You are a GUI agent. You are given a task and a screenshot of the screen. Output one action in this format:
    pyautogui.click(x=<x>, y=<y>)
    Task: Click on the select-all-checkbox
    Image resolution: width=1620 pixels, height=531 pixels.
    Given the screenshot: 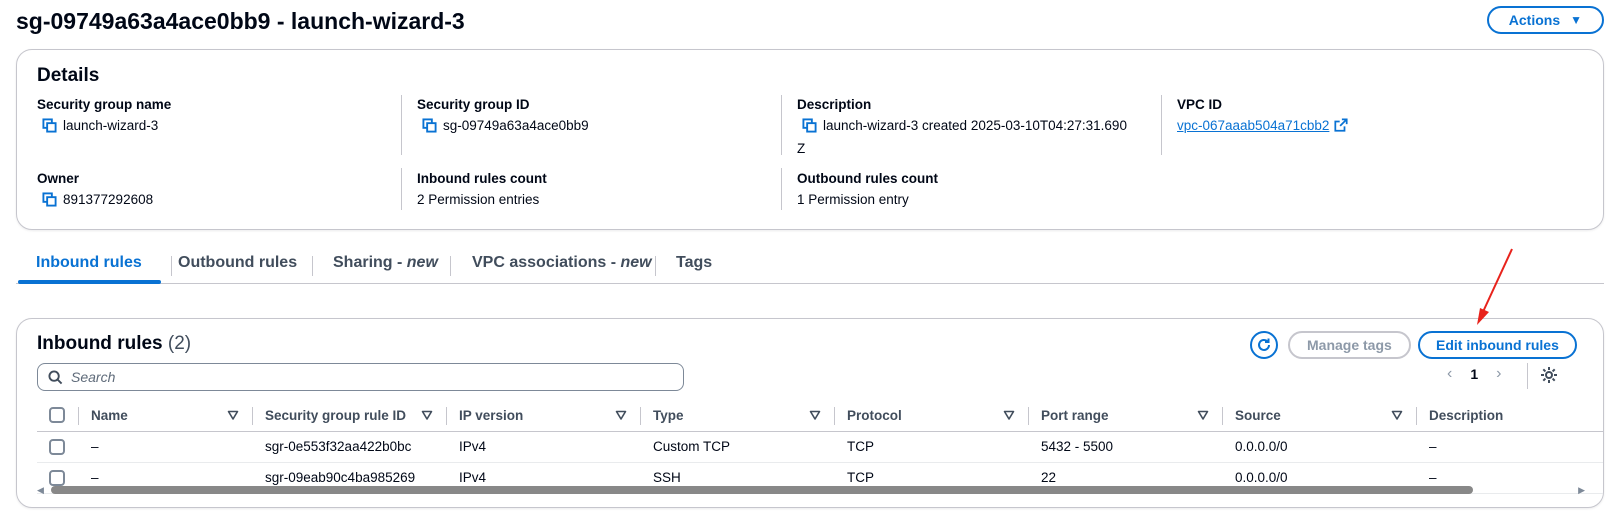 What is the action you would take?
    pyautogui.click(x=57, y=415)
    